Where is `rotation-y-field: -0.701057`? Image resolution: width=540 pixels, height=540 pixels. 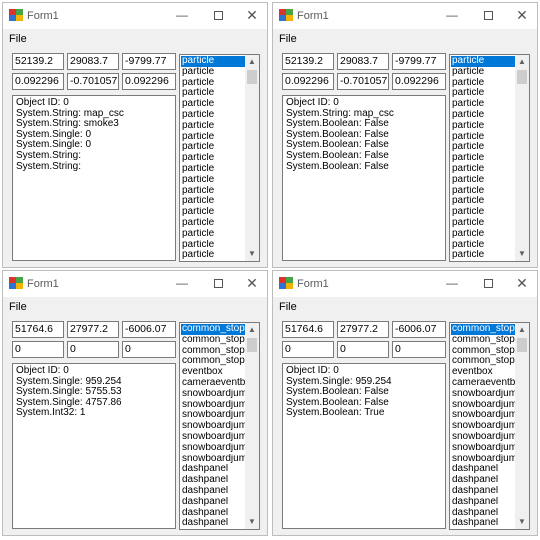 rotation-y-field: -0.701057 is located at coordinates (363, 81).